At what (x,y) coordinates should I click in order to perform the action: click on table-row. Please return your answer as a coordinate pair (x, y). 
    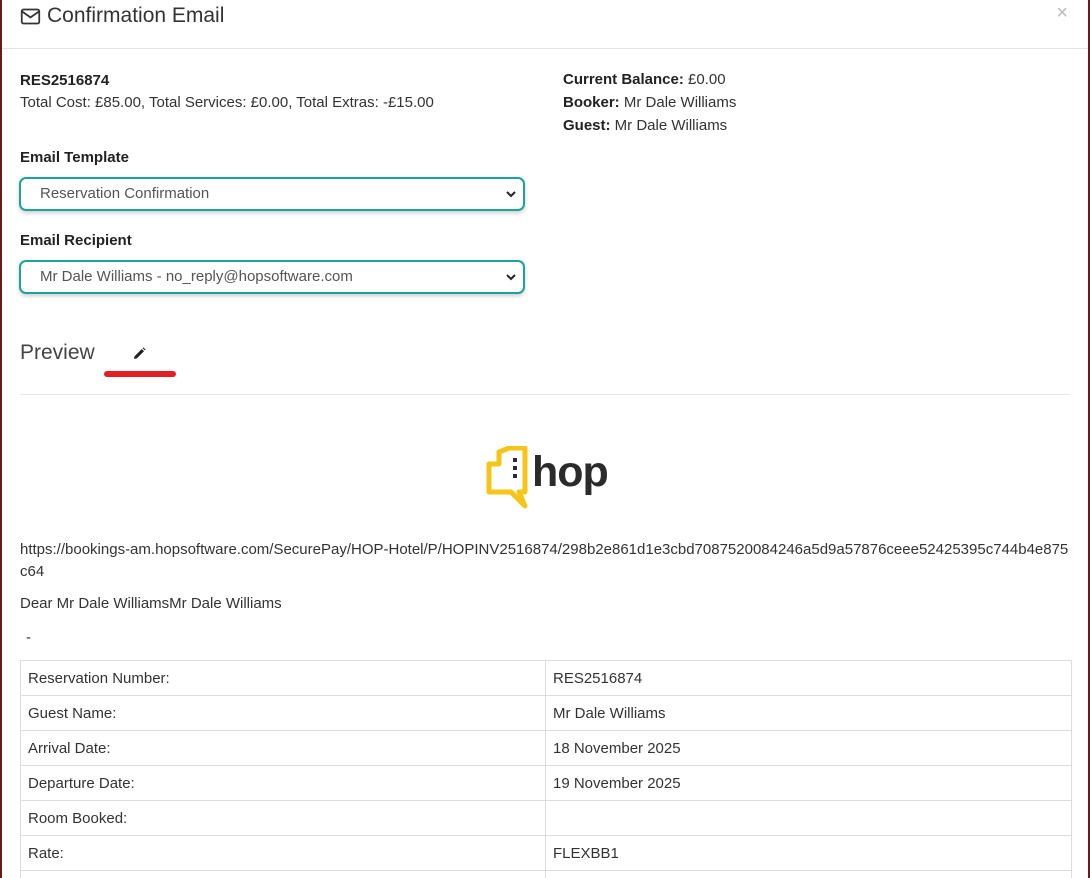
    Looking at the image, I should click on (546, 874).